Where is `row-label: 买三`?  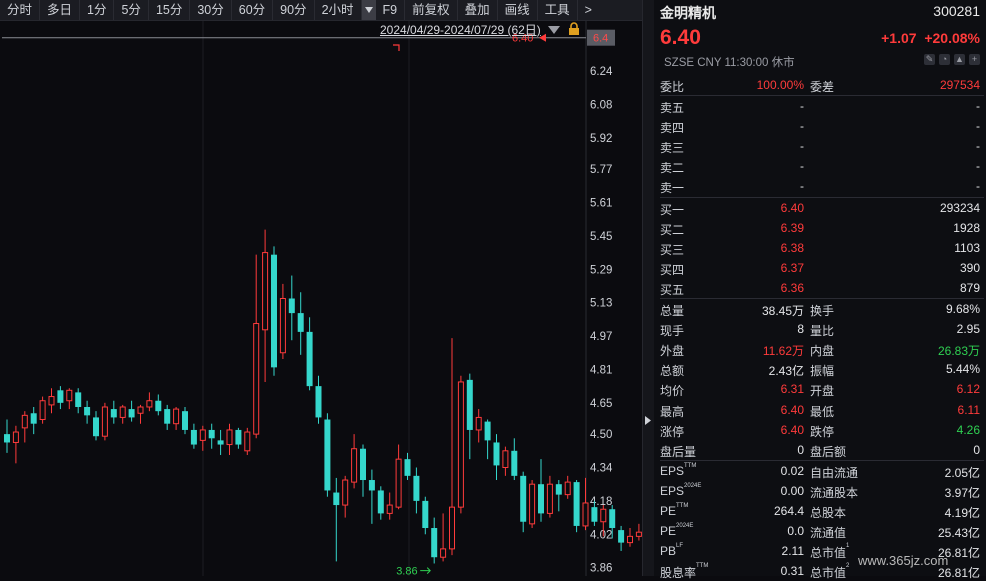
row-label: 买三 is located at coordinates (672, 249).